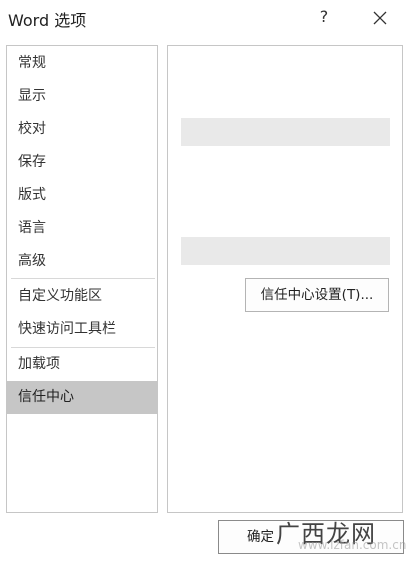  I want to click on sidebar-item-add-ins: 加载项, so click(82, 364).